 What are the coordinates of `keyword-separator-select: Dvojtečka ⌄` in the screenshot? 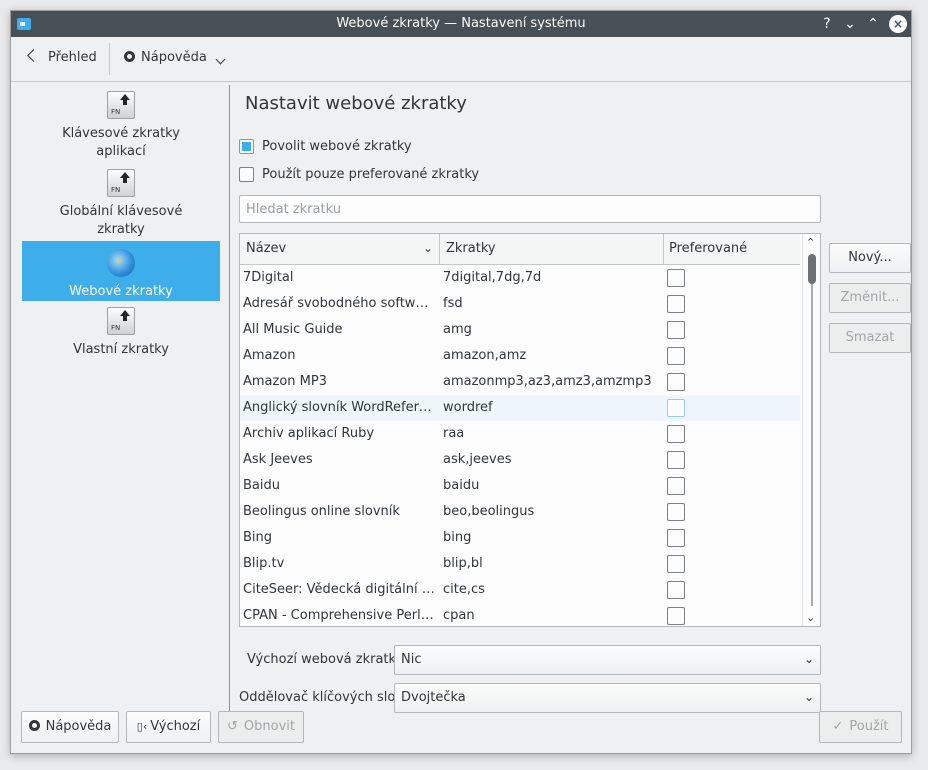 It's located at (607, 698).